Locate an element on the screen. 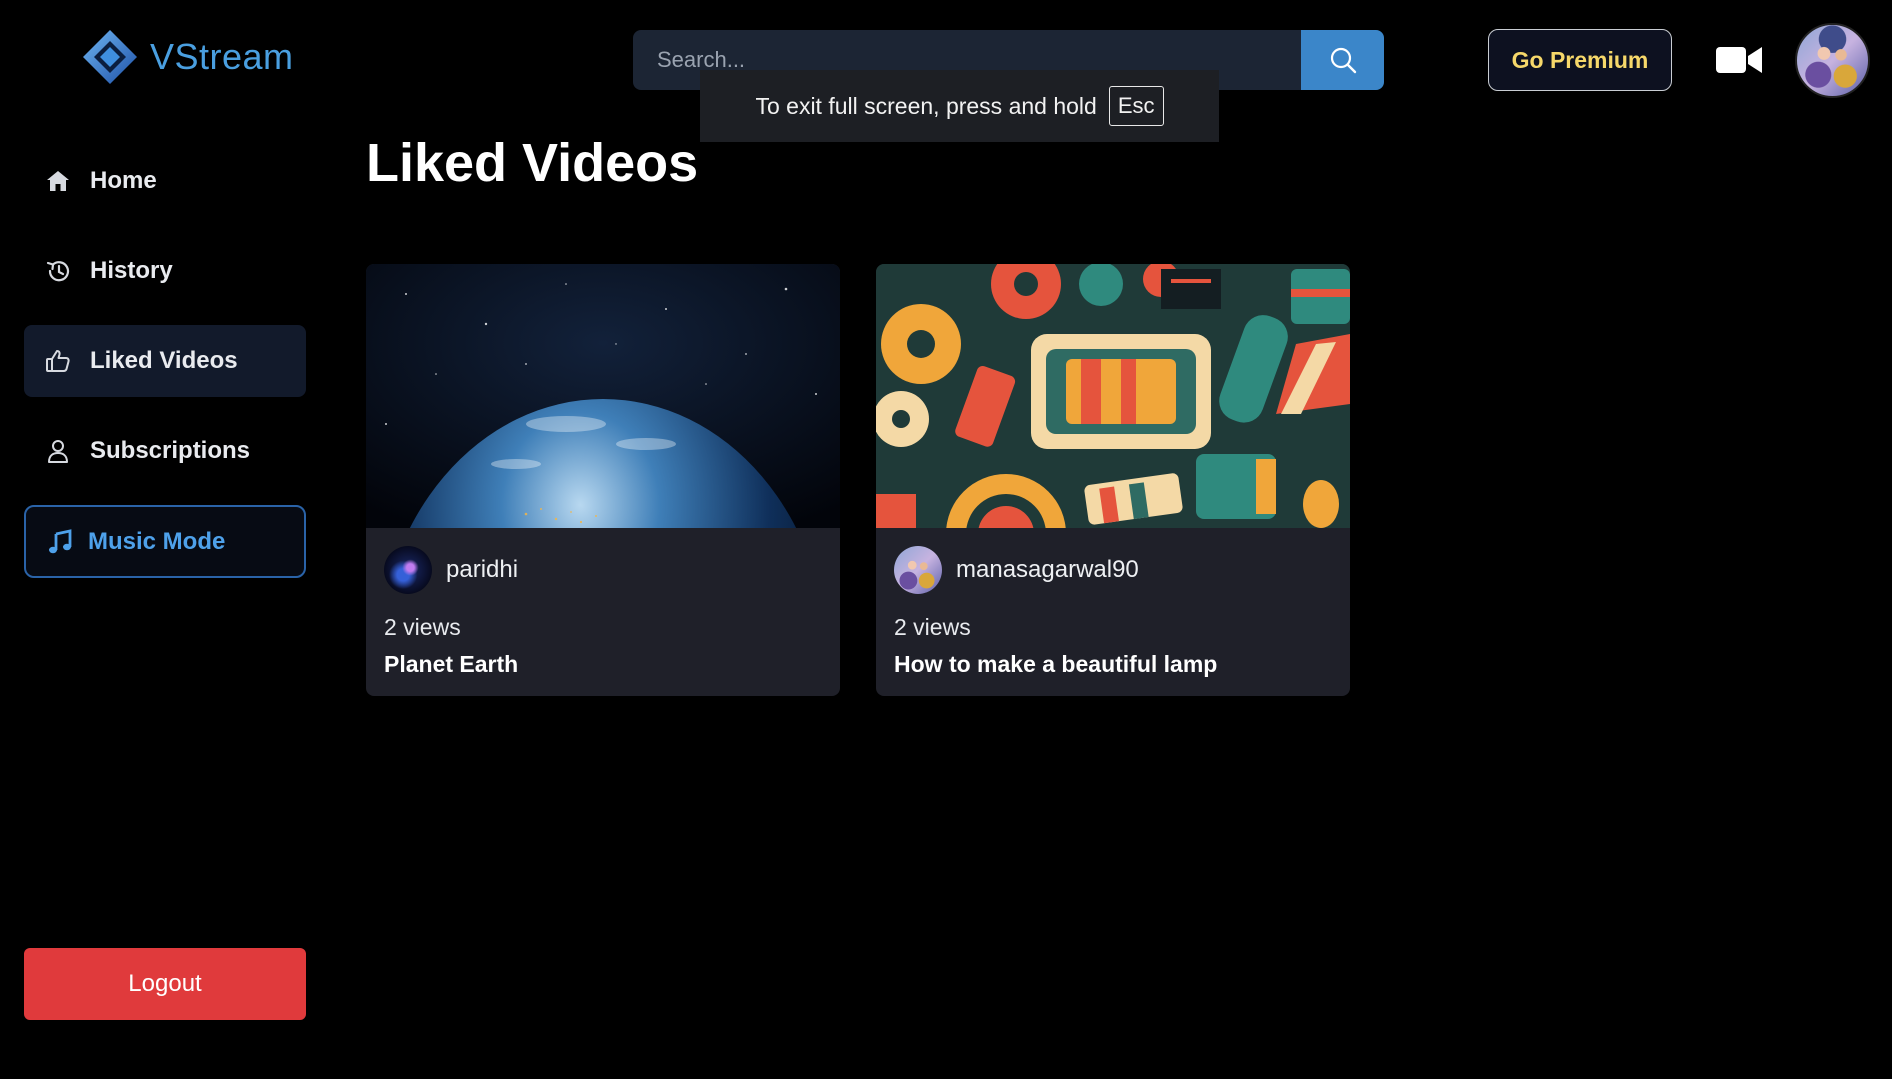 This screenshot has height=1079, width=1892. music-mode-button: Music Mode is located at coordinates (165, 541).